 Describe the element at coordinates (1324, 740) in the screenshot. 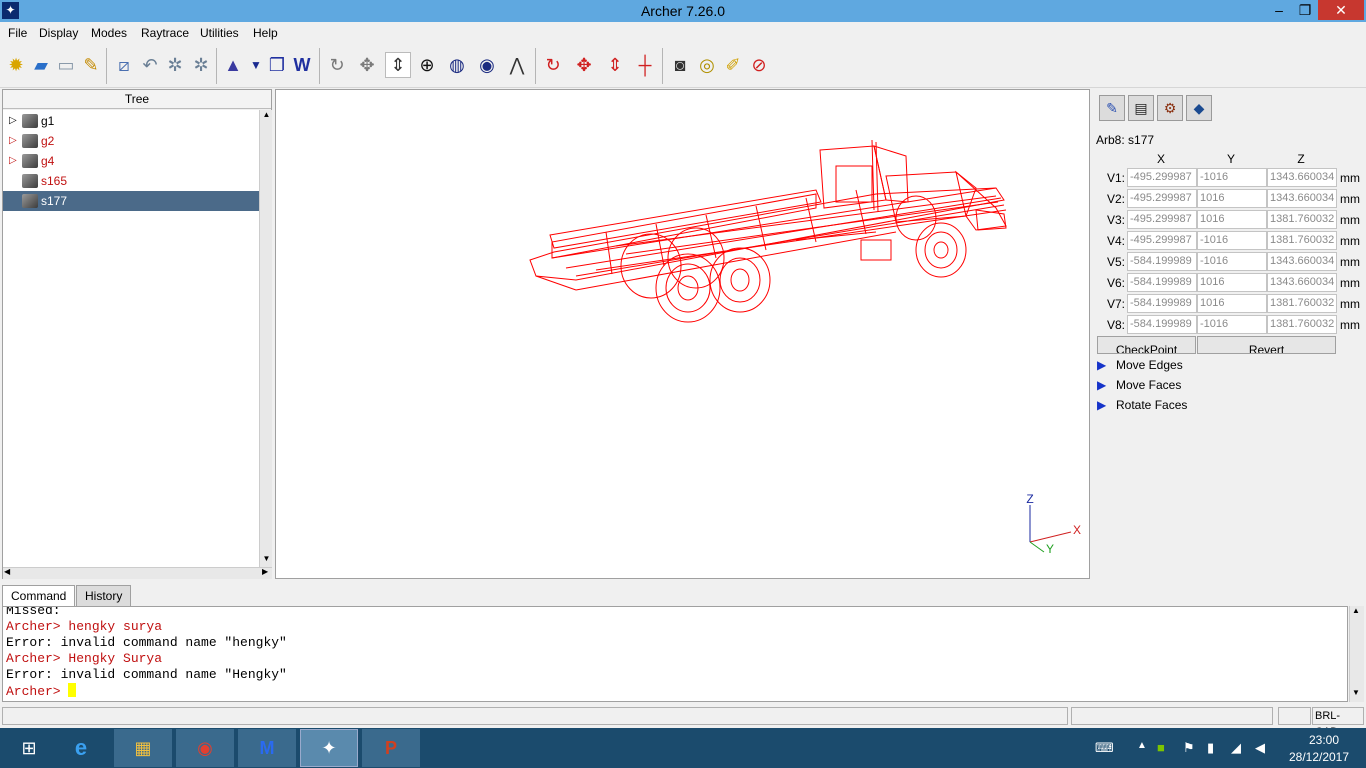

I see `clock-time: 23:00` at that location.